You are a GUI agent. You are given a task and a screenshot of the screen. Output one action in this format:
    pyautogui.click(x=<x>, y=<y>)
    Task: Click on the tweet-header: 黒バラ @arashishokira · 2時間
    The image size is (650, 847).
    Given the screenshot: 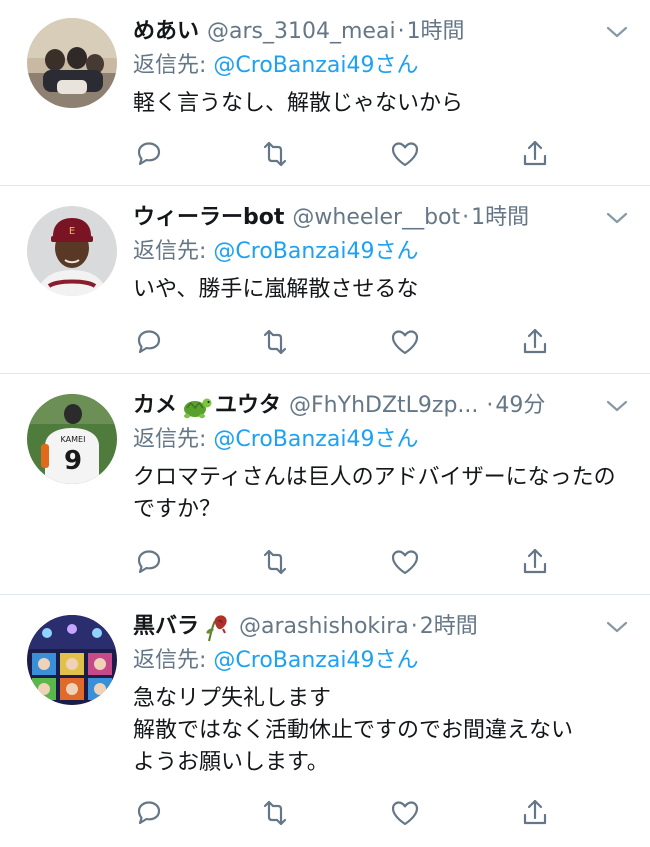 What is the action you would take?
    pyautogui.click(x=381, y=627)
    